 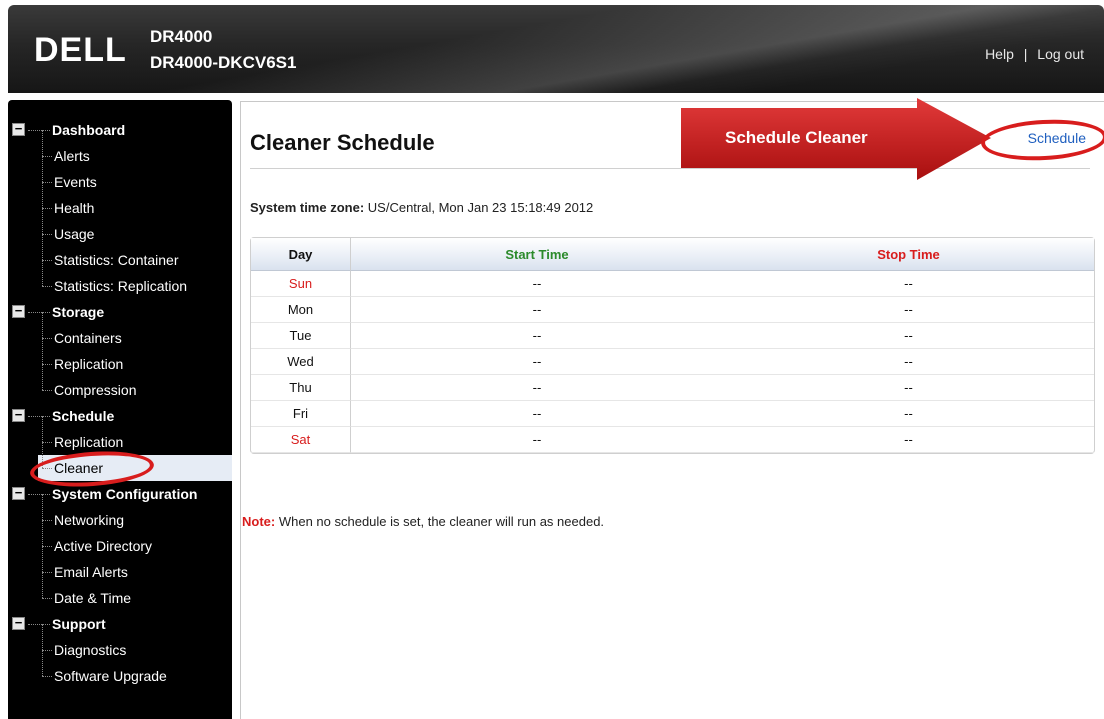 What do you see at coordinates (301, 388) in the screenshot?
I see `day-cell: Thu` at bounding box center [301, 388].